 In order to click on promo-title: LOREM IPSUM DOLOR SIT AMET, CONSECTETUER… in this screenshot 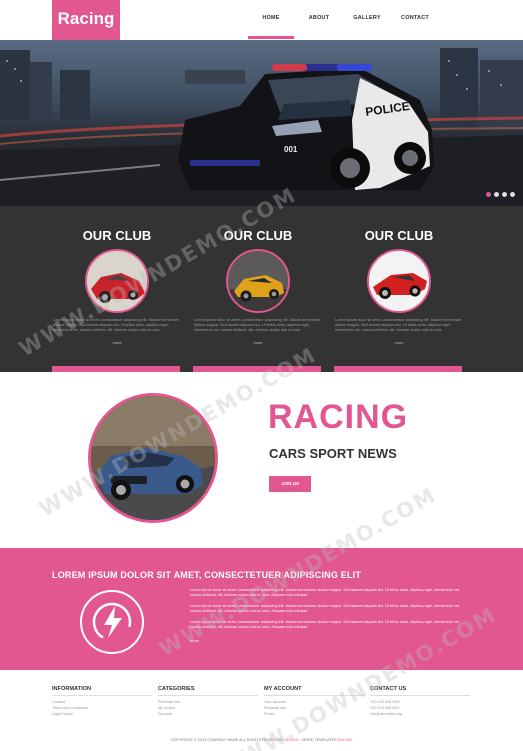, I will do `click(207, 575)`.